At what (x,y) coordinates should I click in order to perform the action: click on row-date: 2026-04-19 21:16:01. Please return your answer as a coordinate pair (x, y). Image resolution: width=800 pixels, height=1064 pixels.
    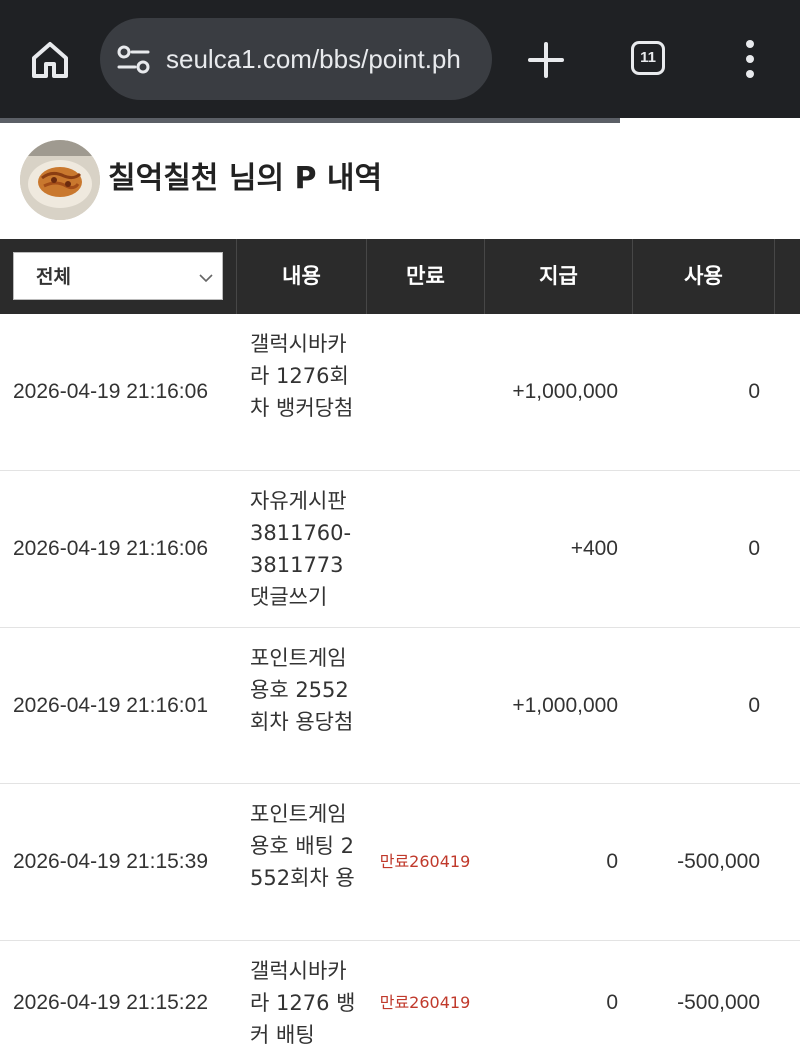
    Looking at the image, I should click on (110, 705).